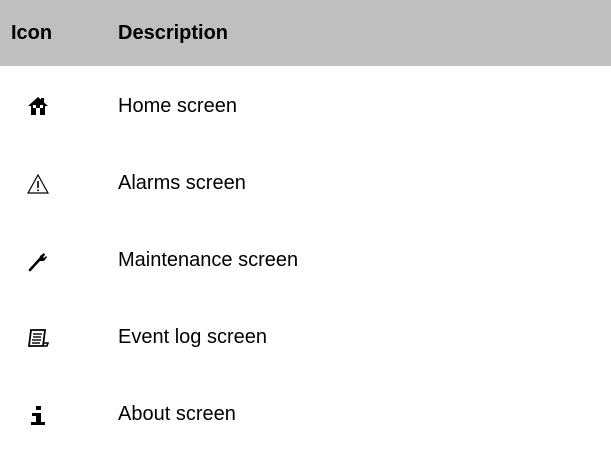  I want to click on header-icon-column: Icon, so click(32, 32).